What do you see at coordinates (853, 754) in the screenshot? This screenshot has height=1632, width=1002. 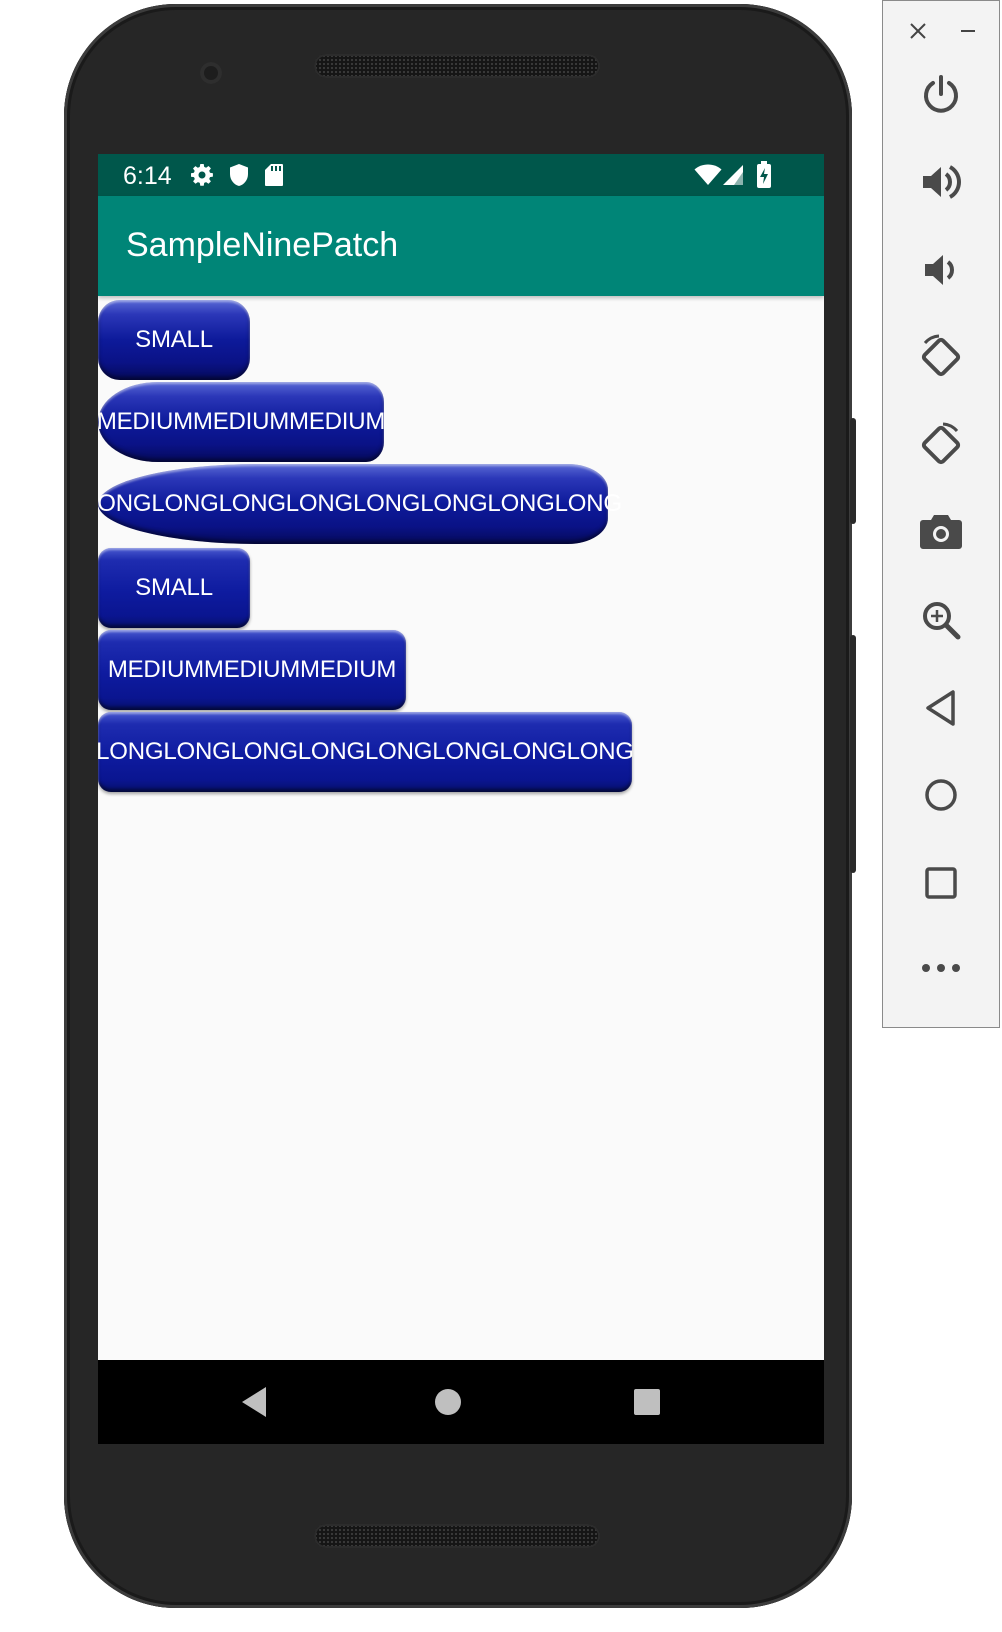 I see `phone-side-button-volume` at bounding box center [853, 754].